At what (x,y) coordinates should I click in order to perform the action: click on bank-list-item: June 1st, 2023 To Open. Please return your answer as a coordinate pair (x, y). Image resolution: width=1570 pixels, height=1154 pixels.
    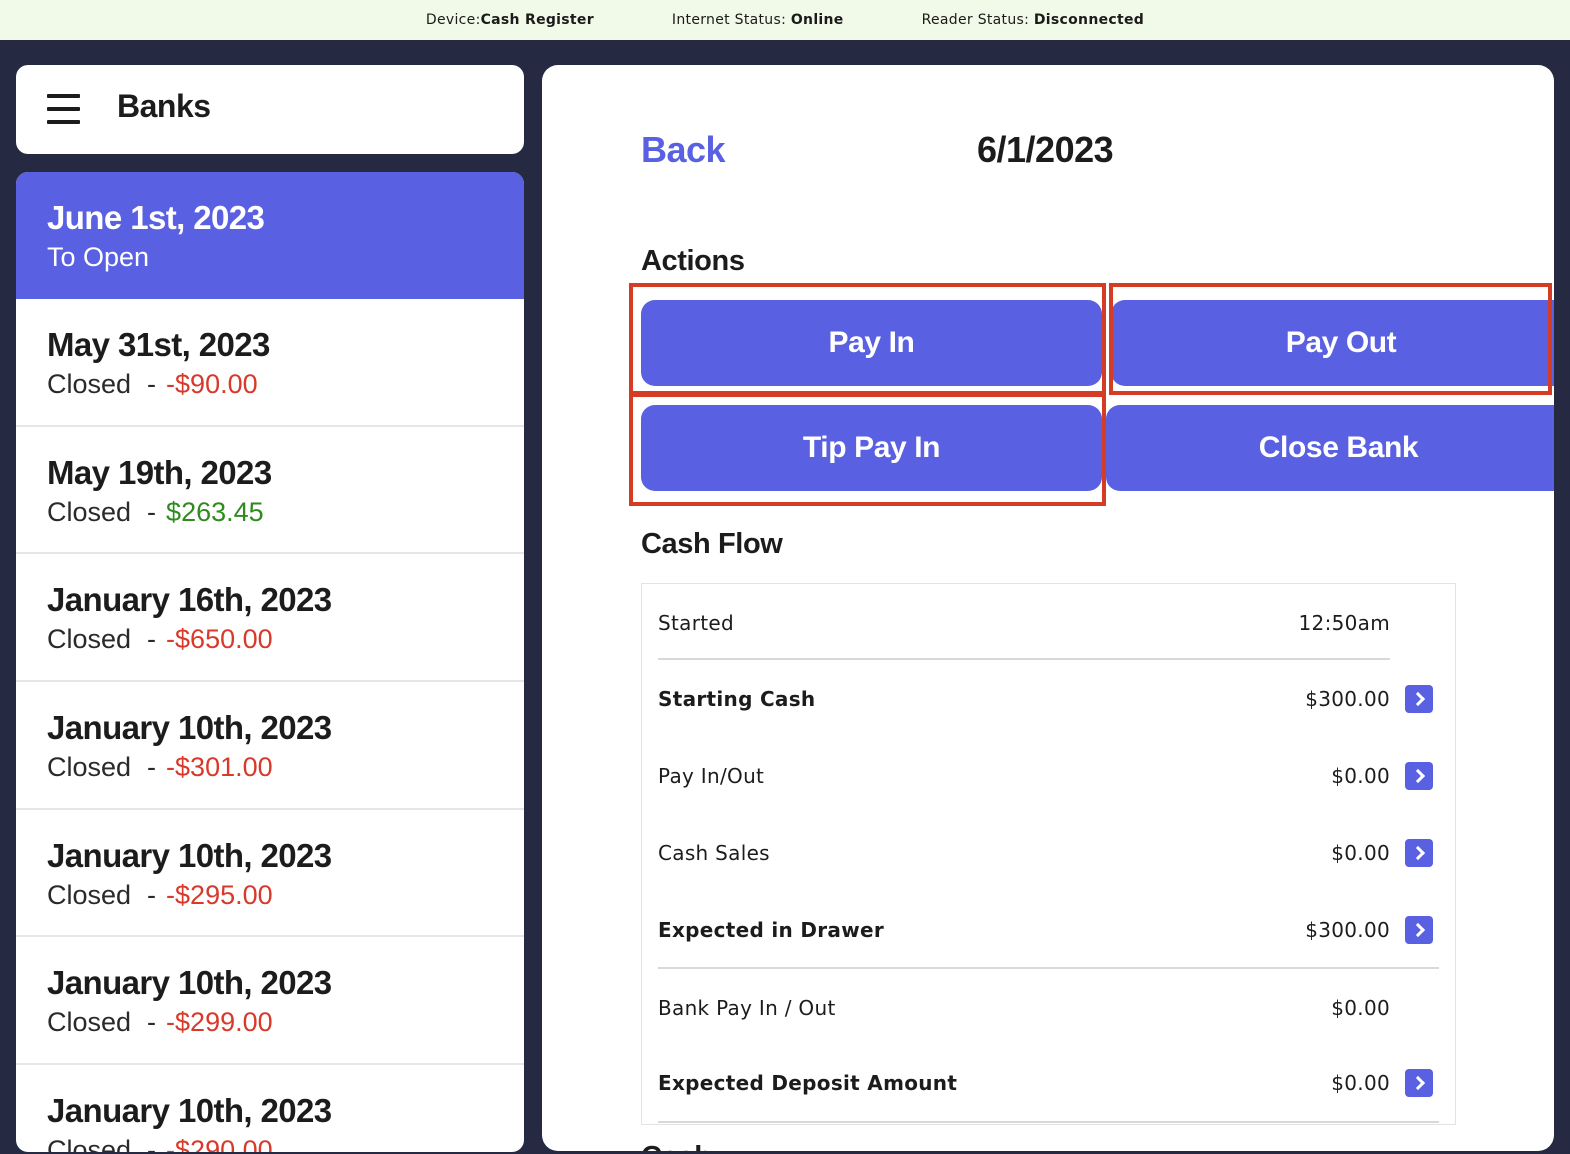
    Looking at the image, I should click on (270, 235).